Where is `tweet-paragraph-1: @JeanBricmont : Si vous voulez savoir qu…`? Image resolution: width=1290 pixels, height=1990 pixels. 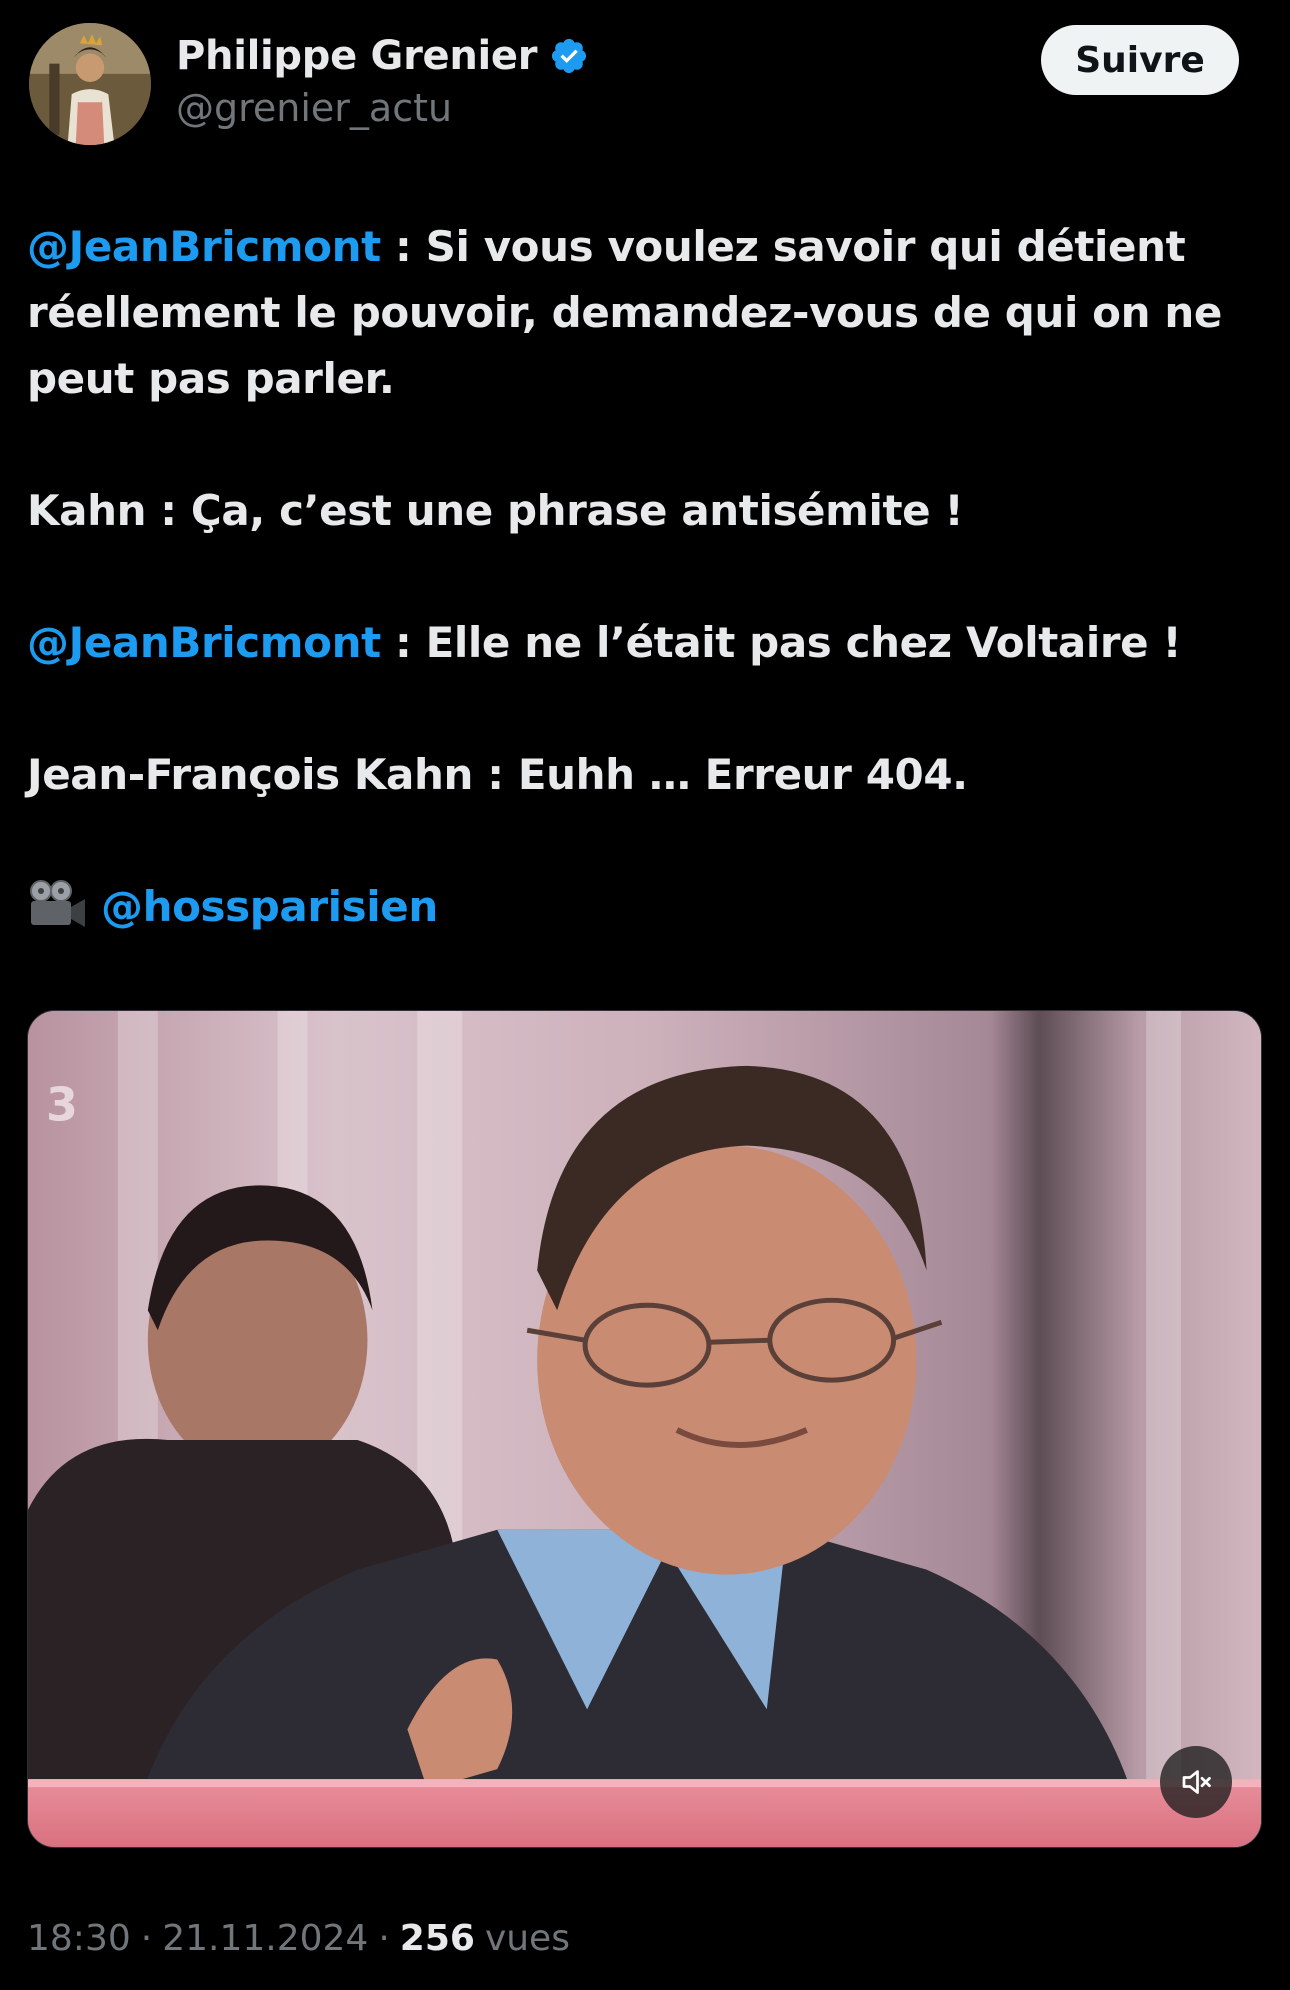 tweet-paragraph-1: @JeanBricmont : Si vous voulez savoir qu… is located at coordinates (642, 313).